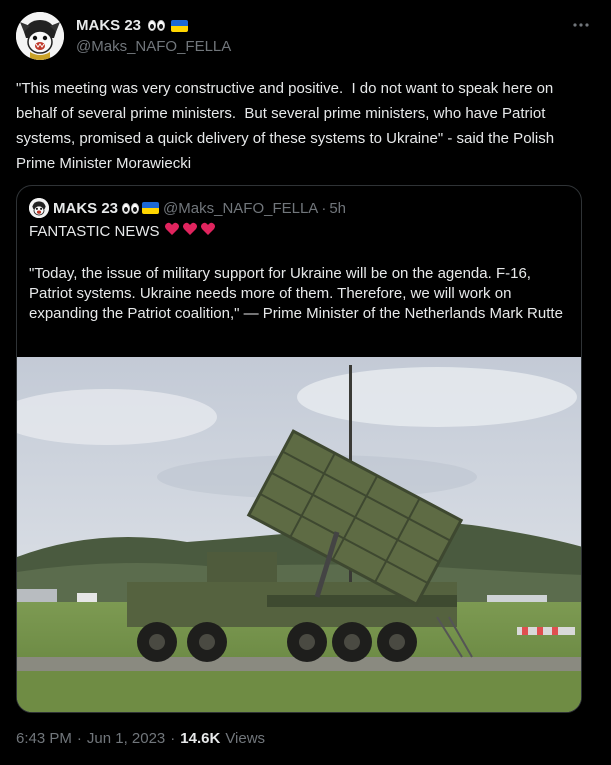 The image size is (611, 765). What do you see at coordinates (306, 37) in the screenshot?
I see `tweet-header: MAKS 23 @Maks_NAFO_FELLA` at bounding box center [306, 37].